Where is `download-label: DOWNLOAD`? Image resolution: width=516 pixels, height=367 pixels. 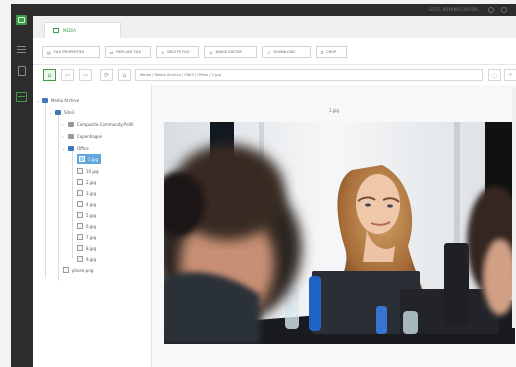
download-label: DOWNLOAD is located at coordinates (284, 52).